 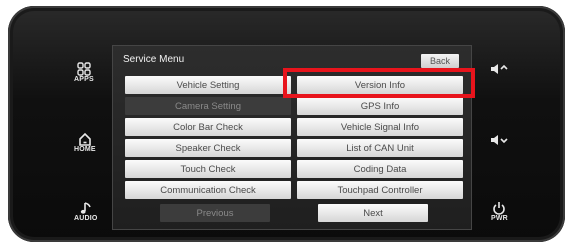 What do you see at coordinates (294, 85) in the screenshot?
I see `menu-row: Vehicle Setting Version Info` at bounding box center [294, 85].